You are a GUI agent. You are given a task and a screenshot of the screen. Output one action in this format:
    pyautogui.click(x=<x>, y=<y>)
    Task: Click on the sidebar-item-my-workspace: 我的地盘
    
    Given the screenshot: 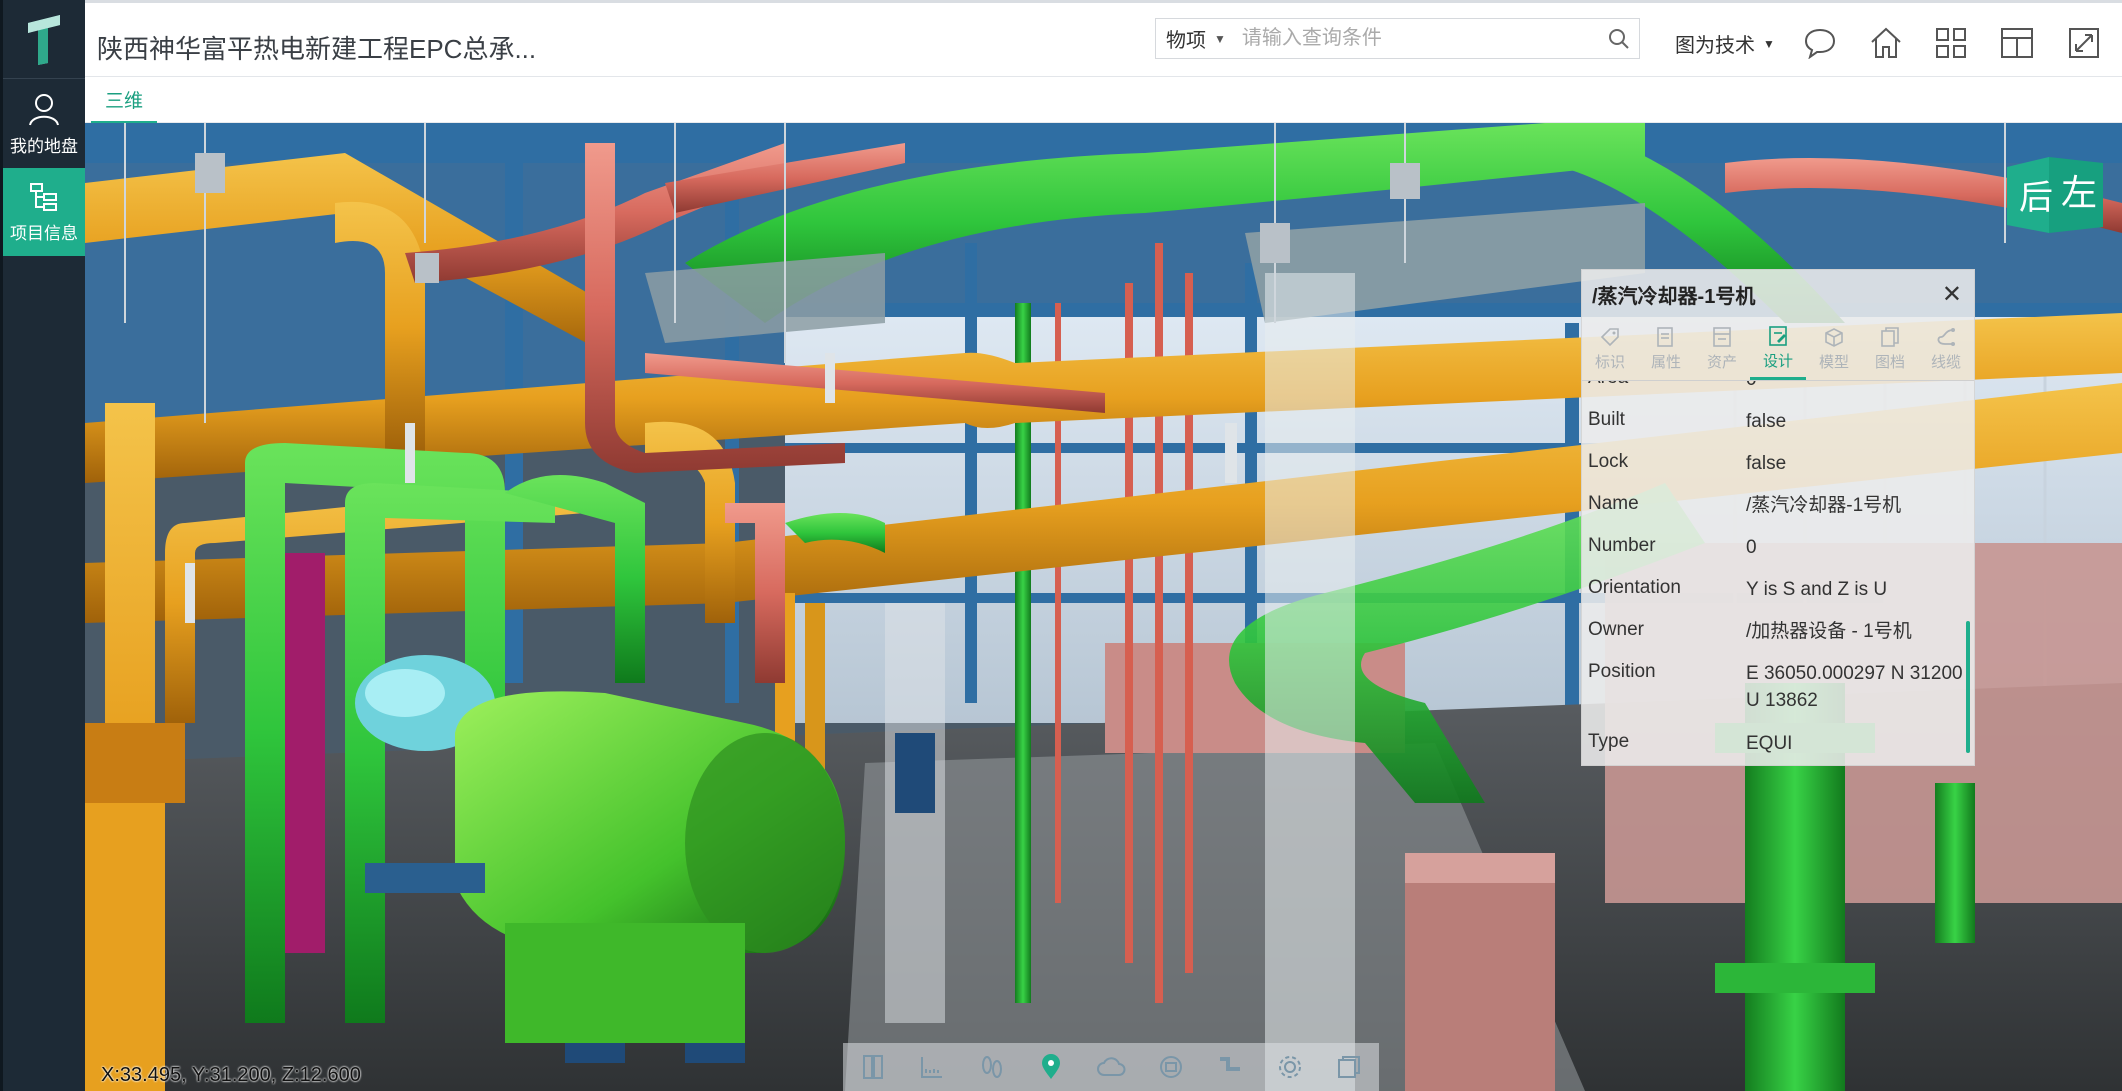 What is the action you would take?
    pyautogui.click(x=44, y=124)
    